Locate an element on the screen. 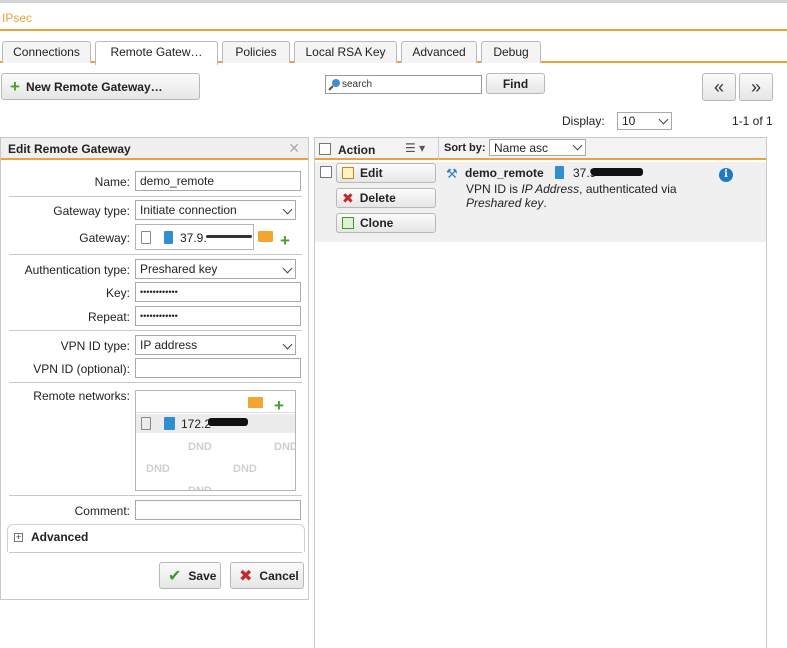  edit-icon is located at coordinates (348, 173).